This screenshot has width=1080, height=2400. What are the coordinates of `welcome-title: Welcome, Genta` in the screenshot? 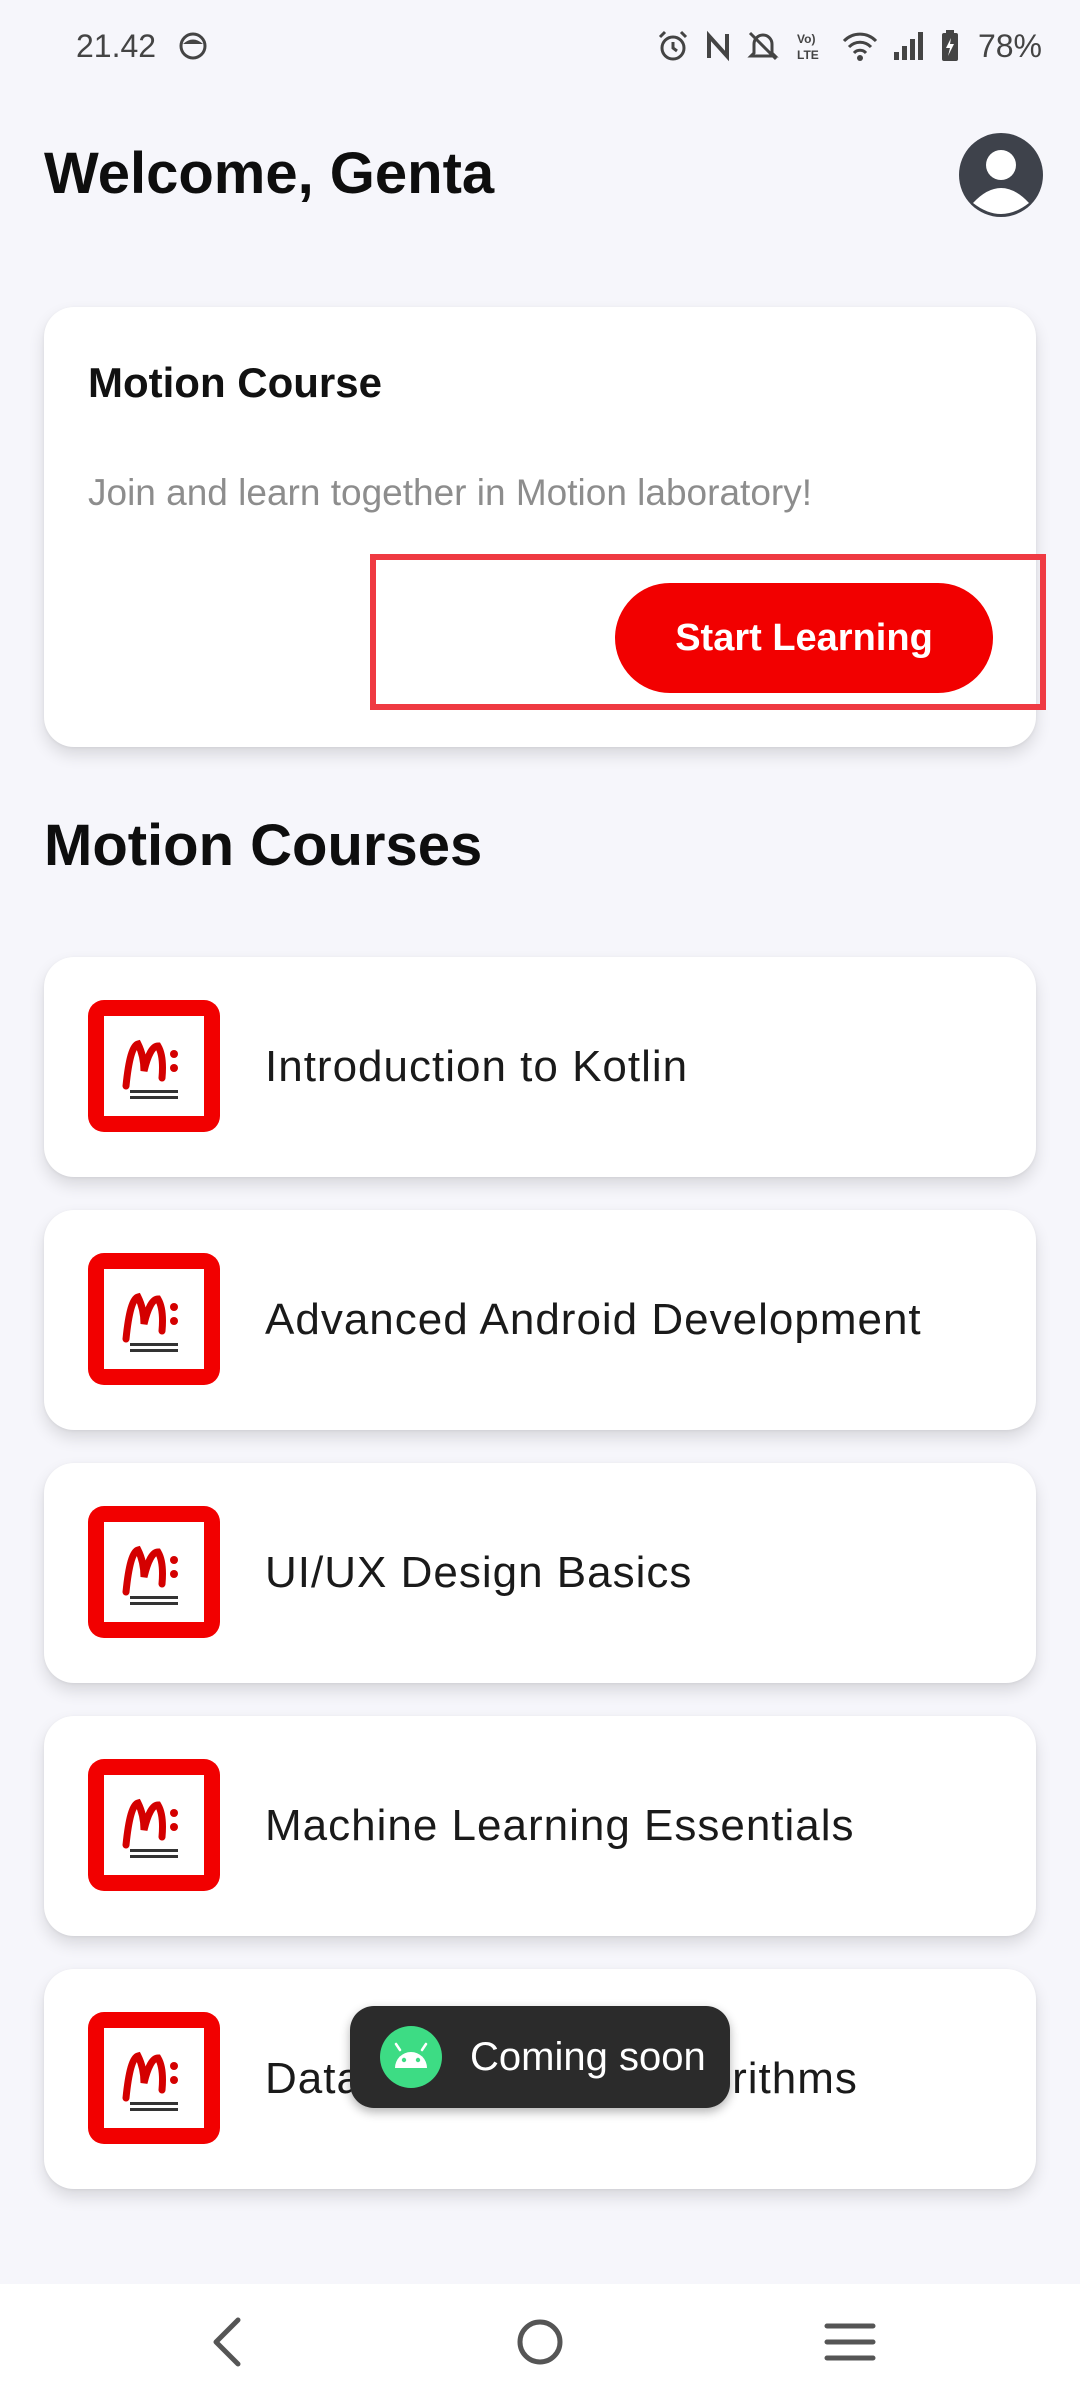 It's located at (269, 173).